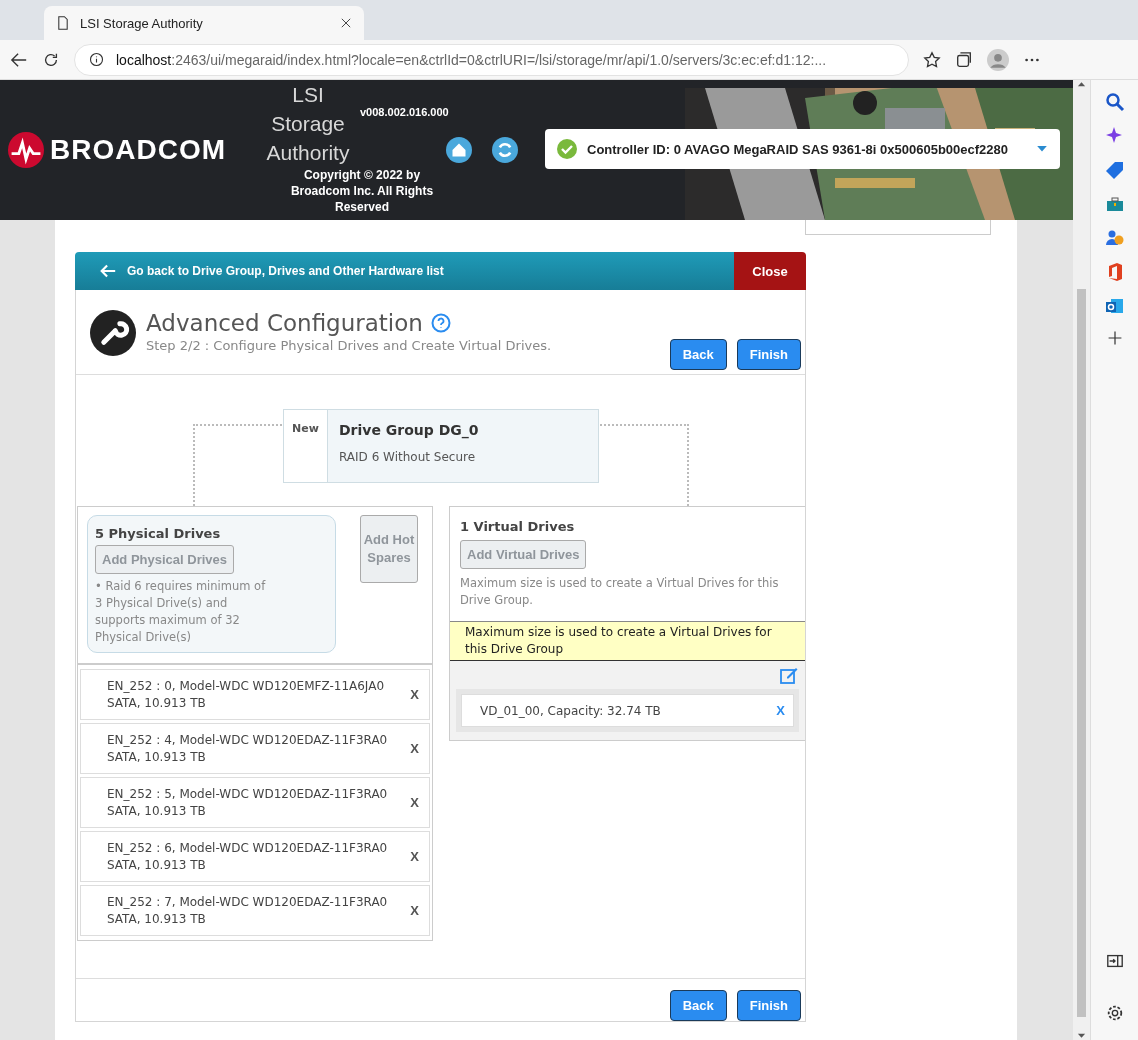 This screenshot has height=1040, width=1138. Describe the element at coordinates (19, 59) in the screenshot. I see `back-icon` at that location.